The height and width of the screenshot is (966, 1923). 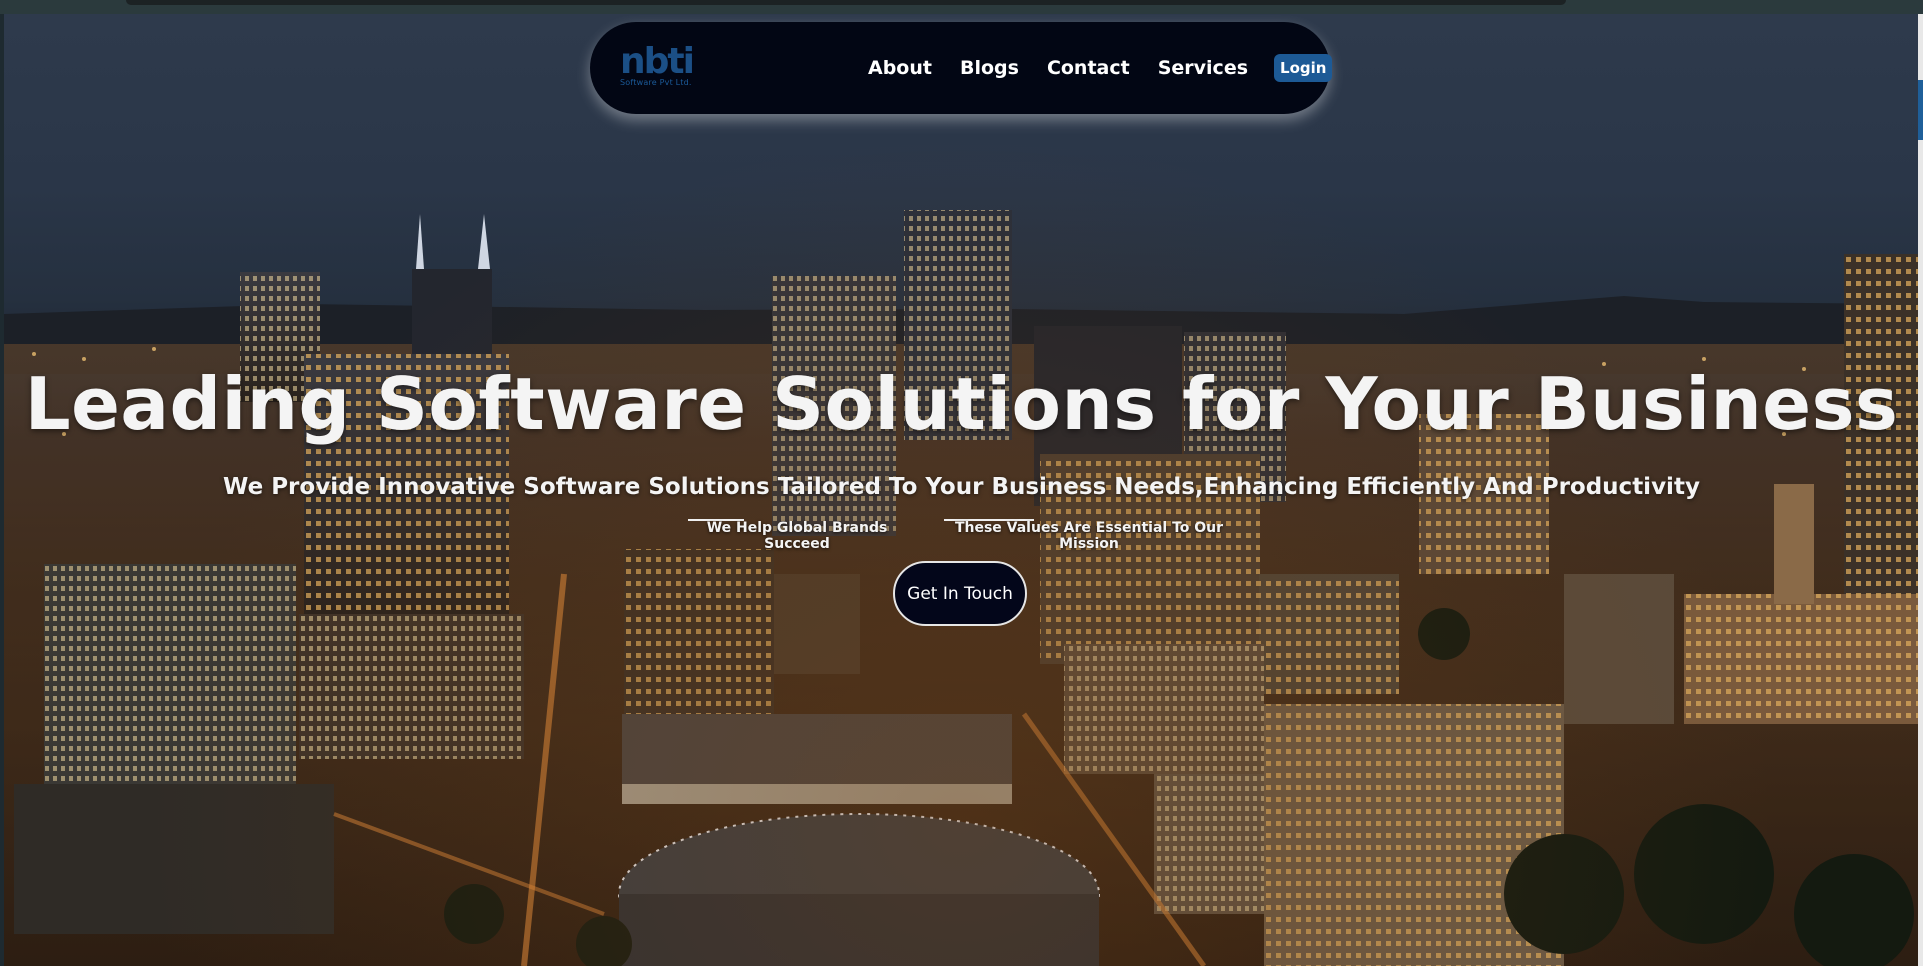 What do you see at coordinates (960, 593) in the screenshot?
I see `get-in-touch-button: Get In Touch` at bounding box center [960, 593].